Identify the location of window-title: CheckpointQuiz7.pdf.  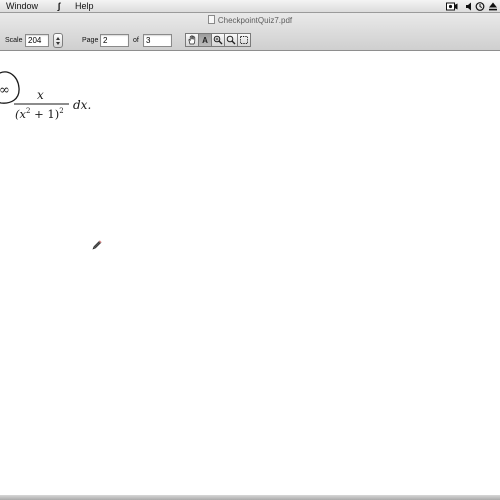
(250, 20).